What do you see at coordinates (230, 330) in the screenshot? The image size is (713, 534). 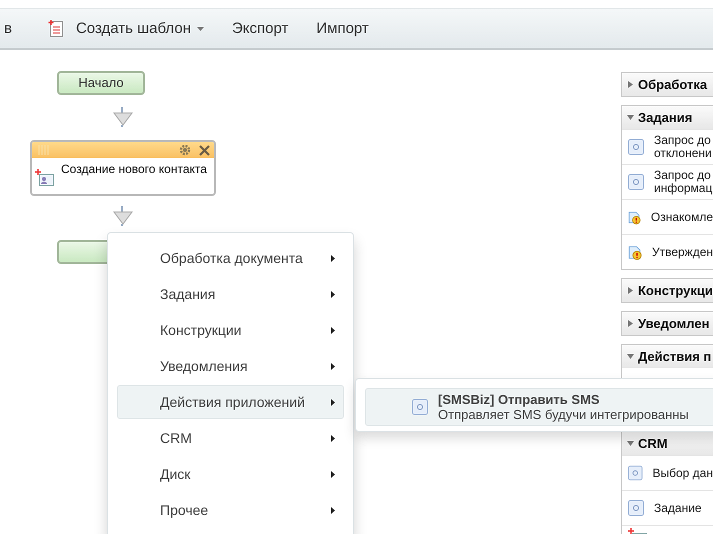 I see `menu-item: Конструкции` at bounding box center [230, 330].